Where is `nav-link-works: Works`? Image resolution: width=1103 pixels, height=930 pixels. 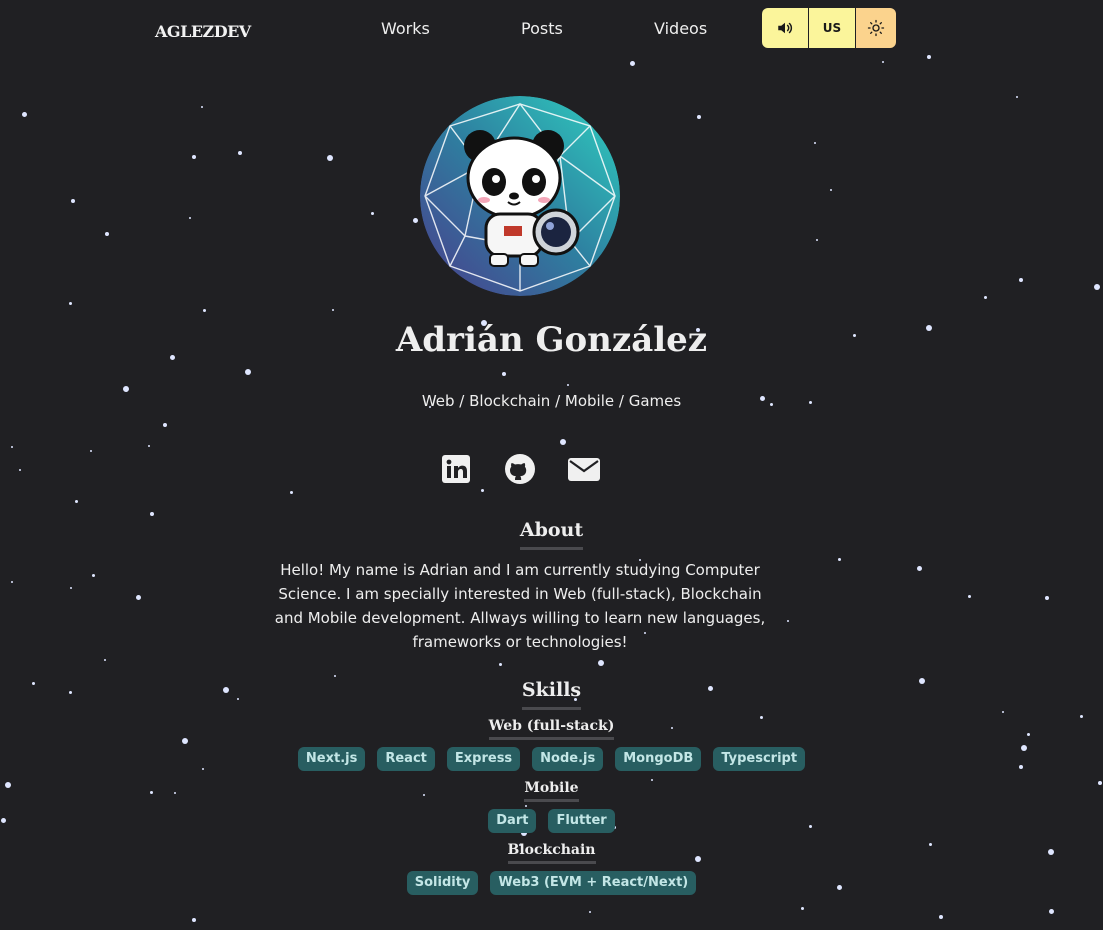 nav-link-works: Works is located at coordinates (405, 28).